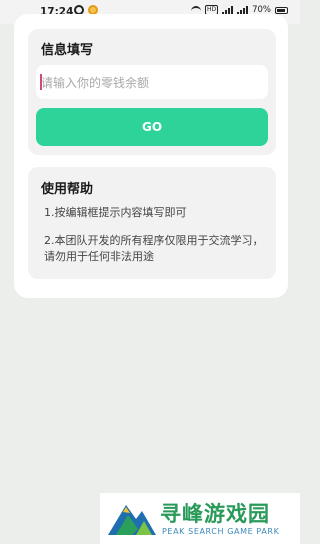 Image resolution: width=320 pixels, height=544 pixels. What do you see at coordinates (67, 189) in the screenshot?
I see `help-panel-title: 使用帮助` at bounding box center [67, 189].